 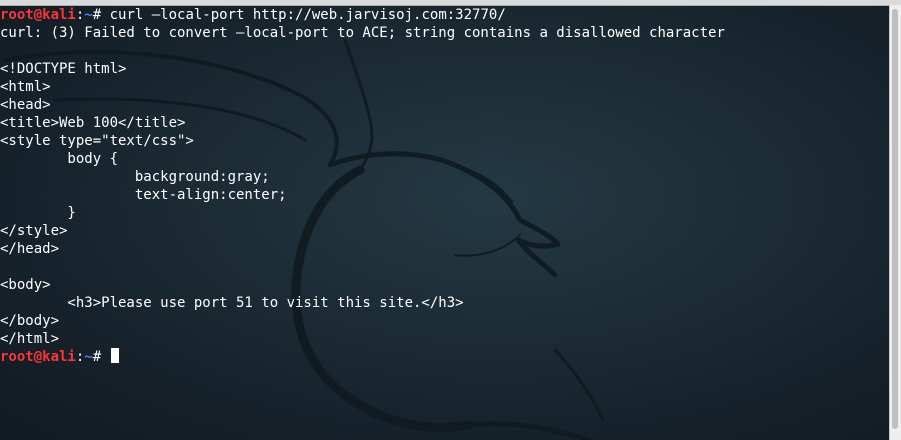 What do you see at coordinates (442, 159) in the screenshot?
I see `output-line: body {` at bounding box center [442, 159].